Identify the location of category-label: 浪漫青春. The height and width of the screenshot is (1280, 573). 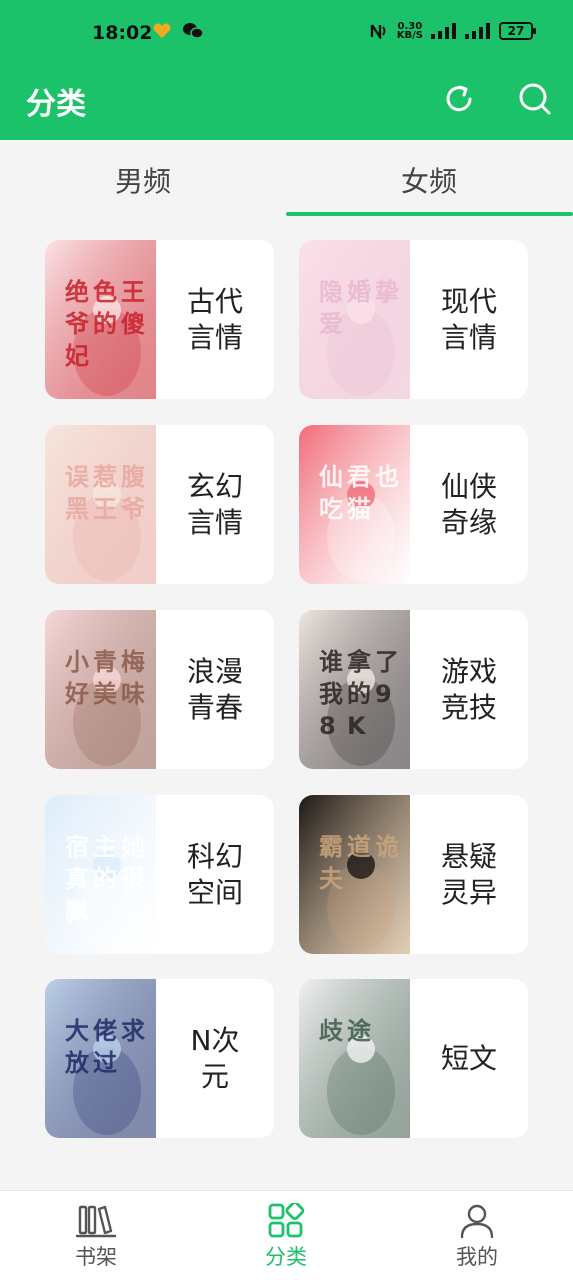
(214, 689).